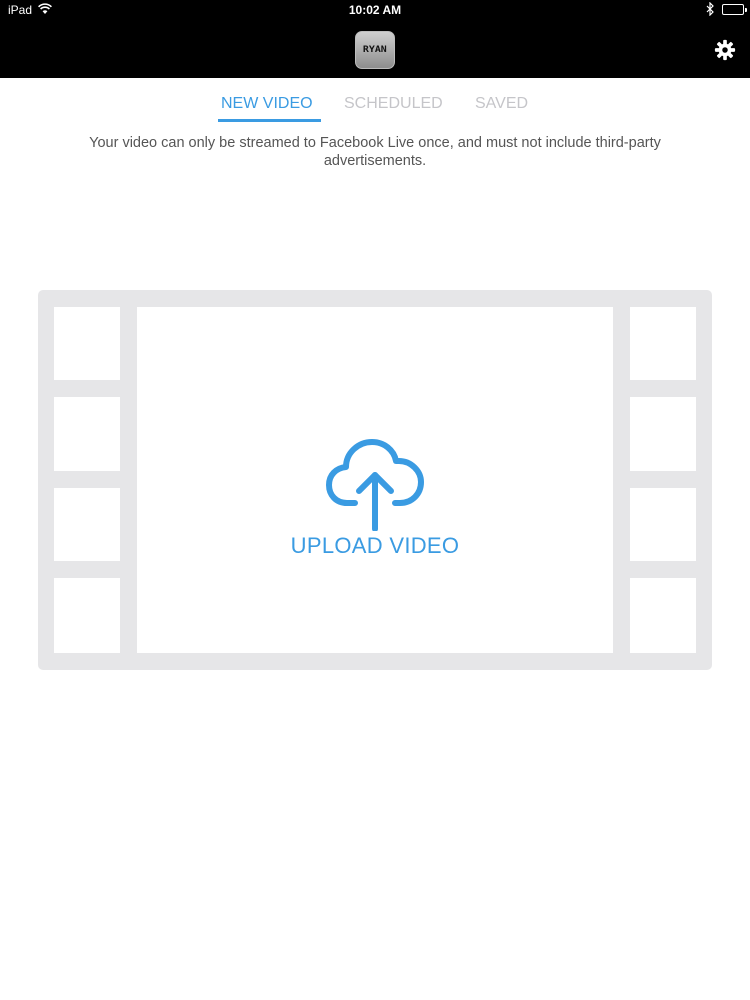  What do you see at coordinates (375, 545) in the screenshot?
I see `upload-video-label: UPLOAD VIDEO` at bounding box center [375, 545].